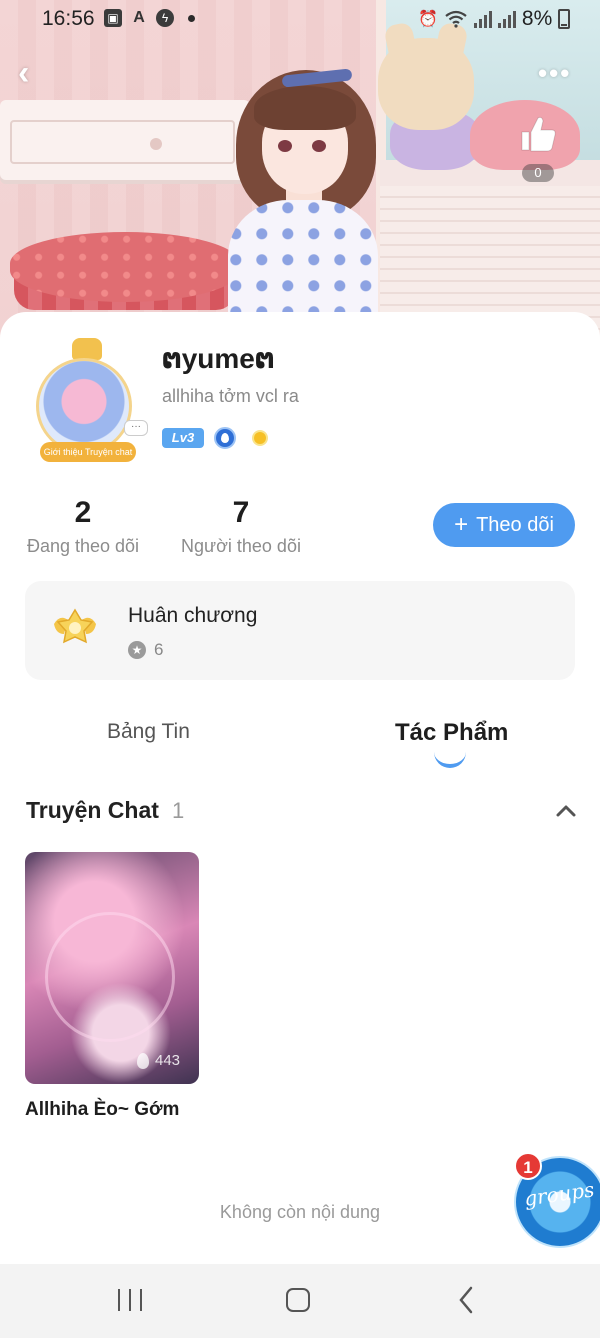 The width and height of the screenshot is (600, 1338). I want to click on flame-icon, so click(143, 1060).